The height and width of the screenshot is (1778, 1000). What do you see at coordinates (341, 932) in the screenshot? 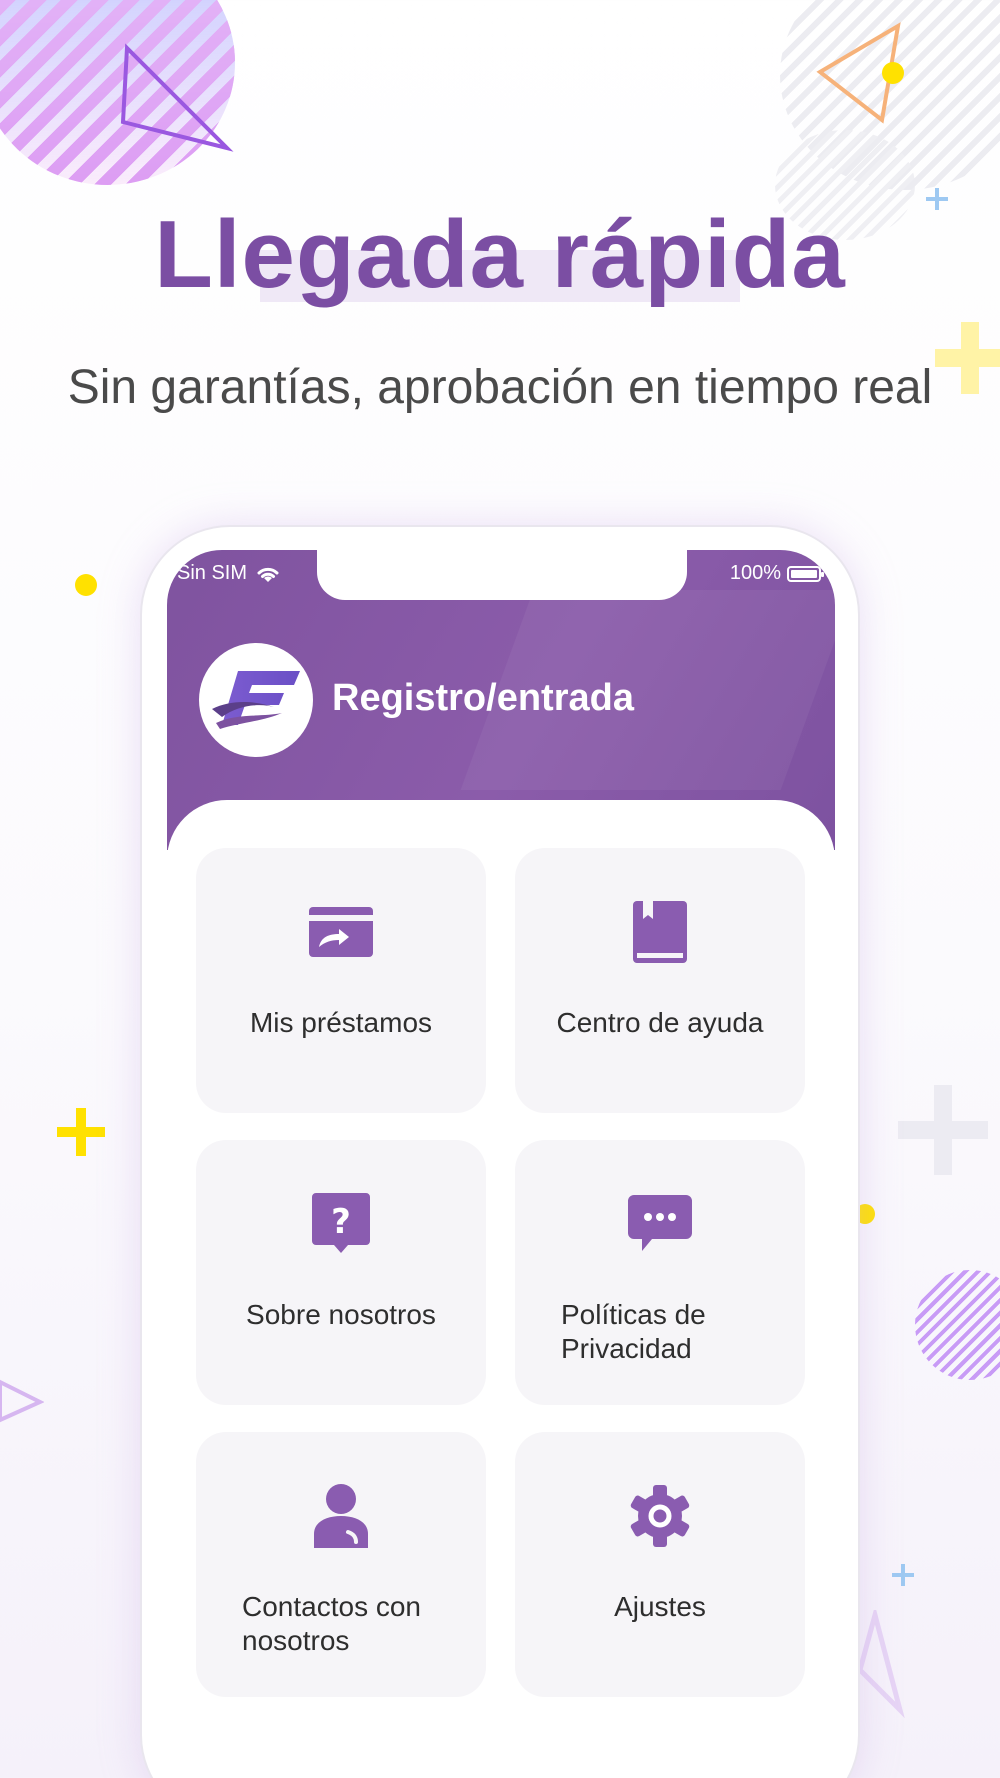
I see `card-transfer-icon` at bounding box center [341, 932].